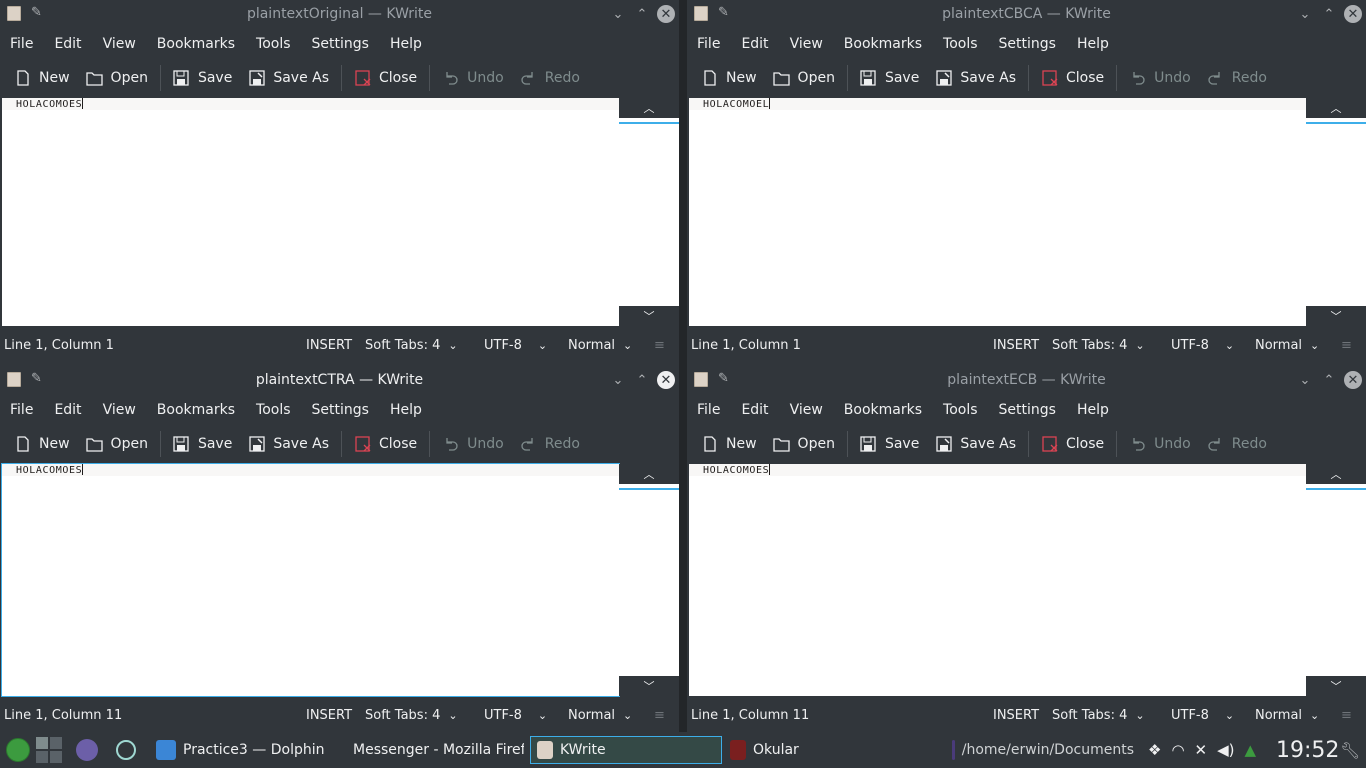 This screenshot has width=1366, height=768. What do you see at coordinates (626, 750) in the screenshot?
I see `task-kwrite: KWrite` at bounding box center [626, 750].